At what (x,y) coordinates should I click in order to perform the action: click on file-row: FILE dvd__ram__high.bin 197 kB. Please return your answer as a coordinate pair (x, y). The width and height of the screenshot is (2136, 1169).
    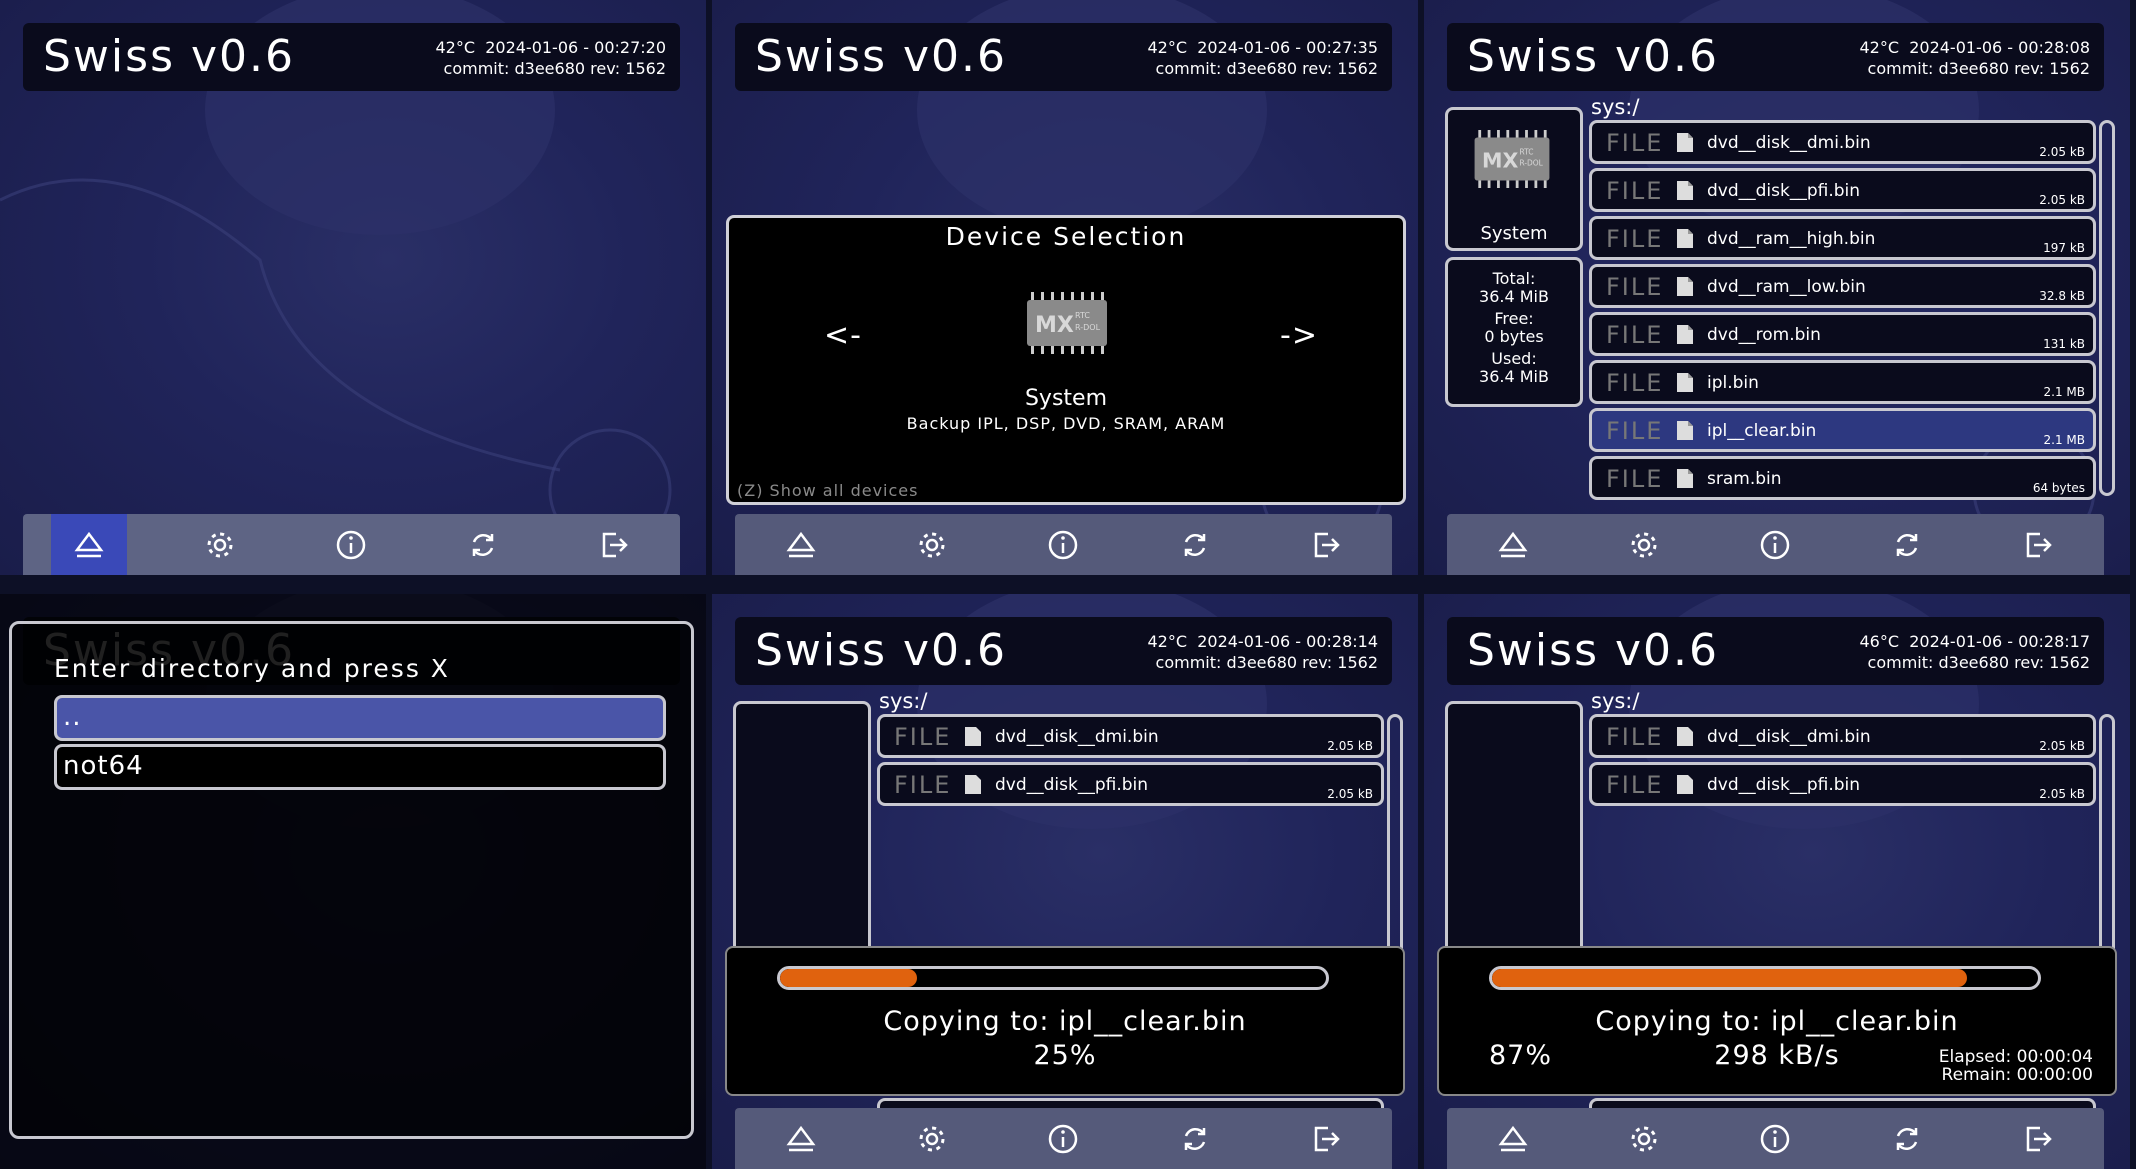
    Looking at the image, I should click on (1842, 238).